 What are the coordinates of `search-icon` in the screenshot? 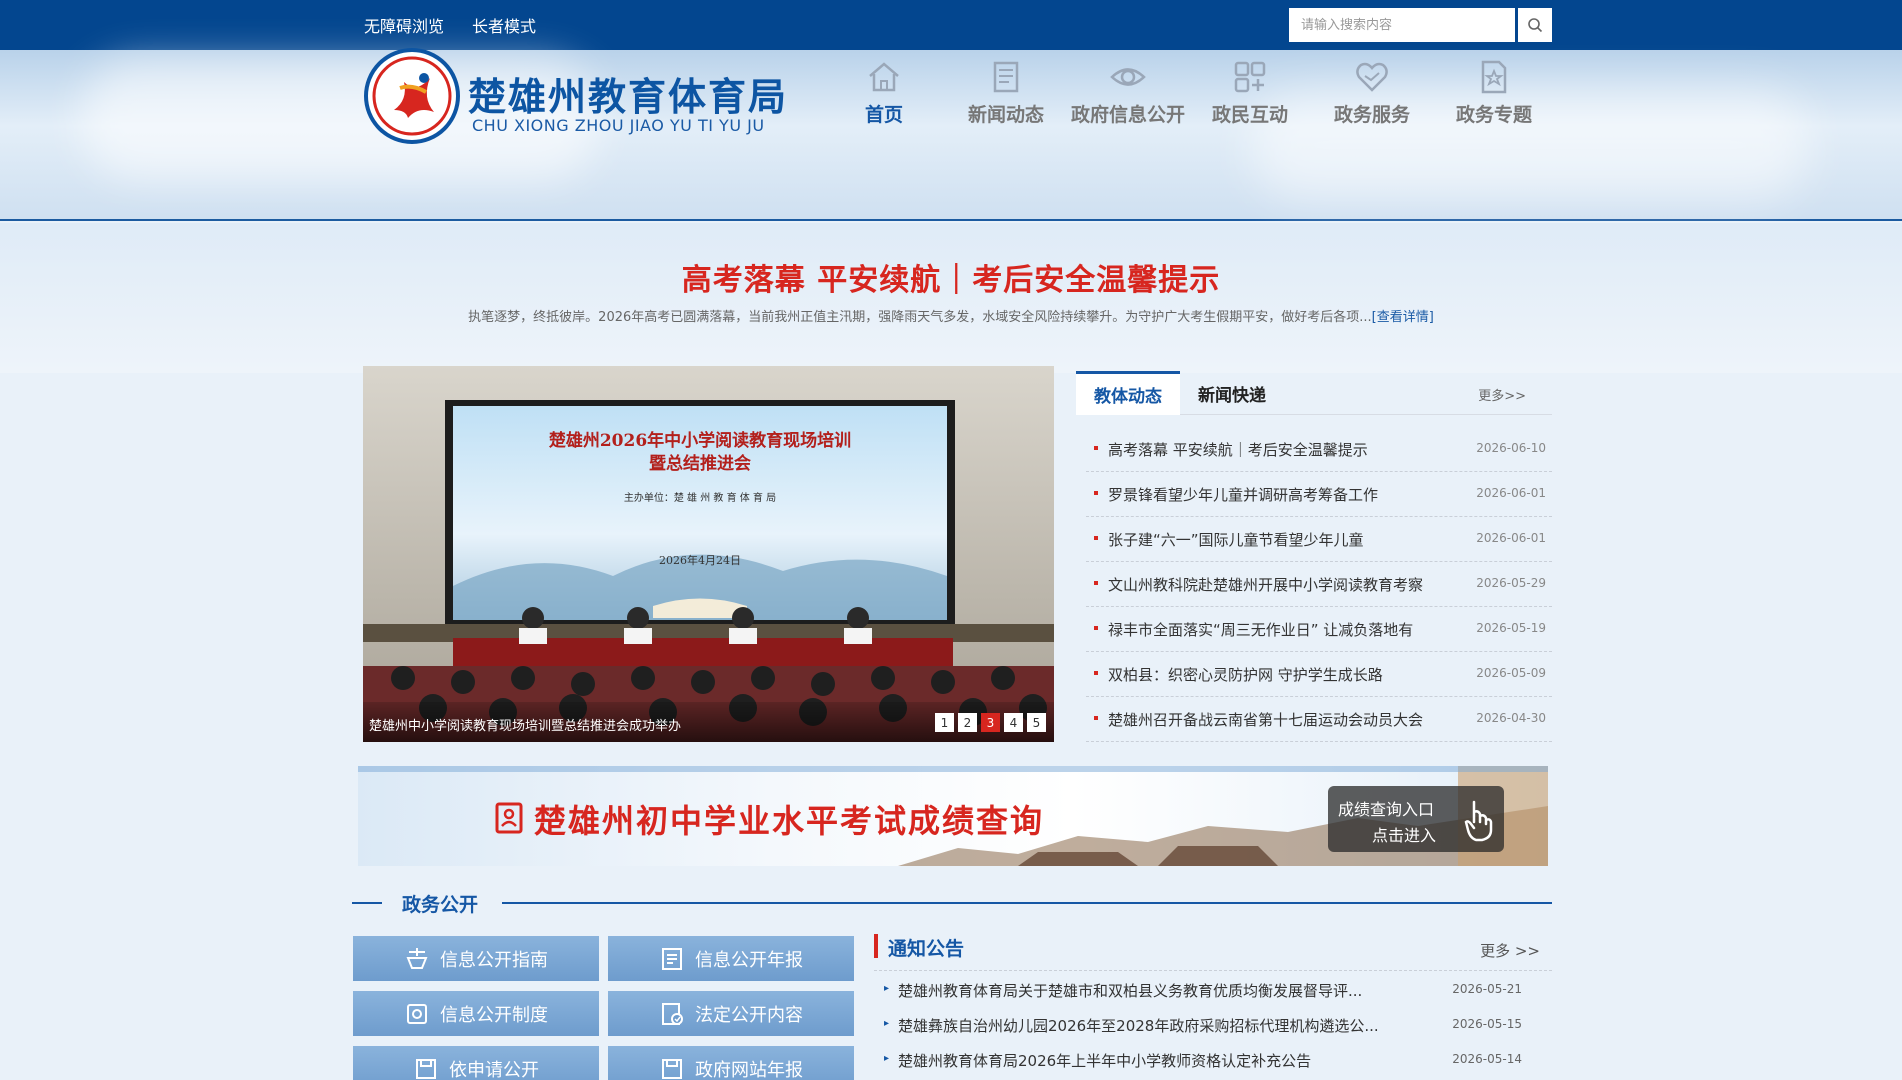 It's located at (1535, 25).